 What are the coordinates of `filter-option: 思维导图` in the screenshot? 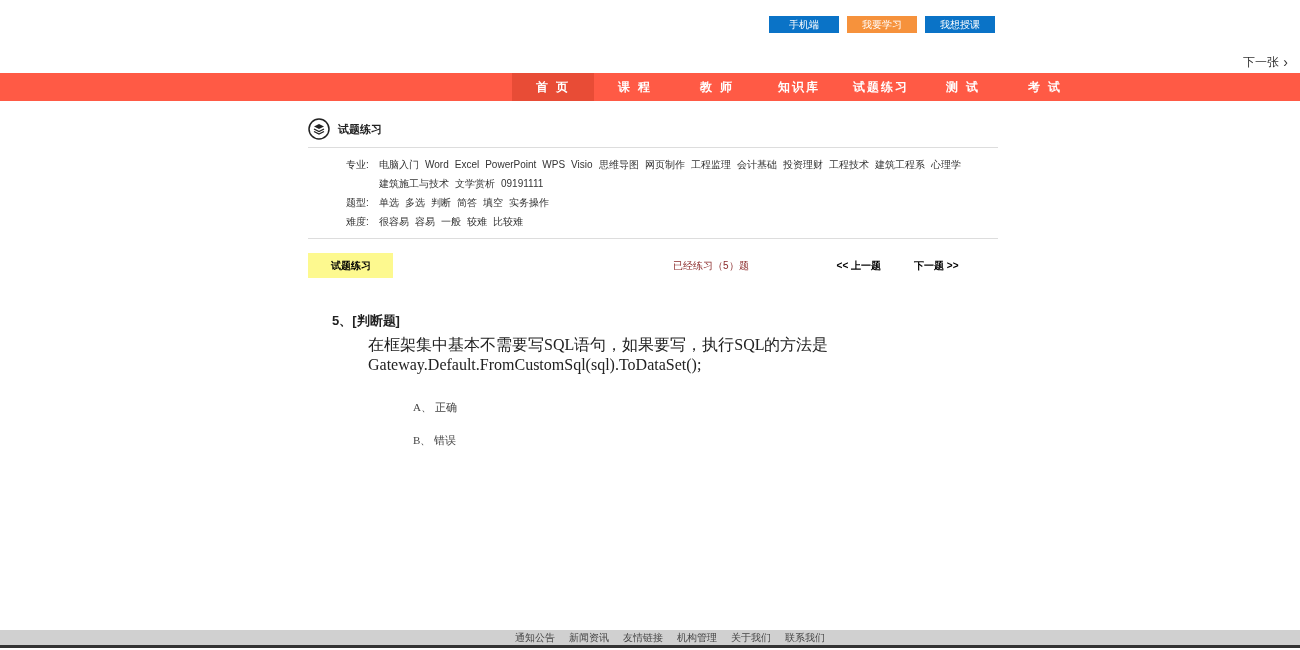 It's located at (618, 164).